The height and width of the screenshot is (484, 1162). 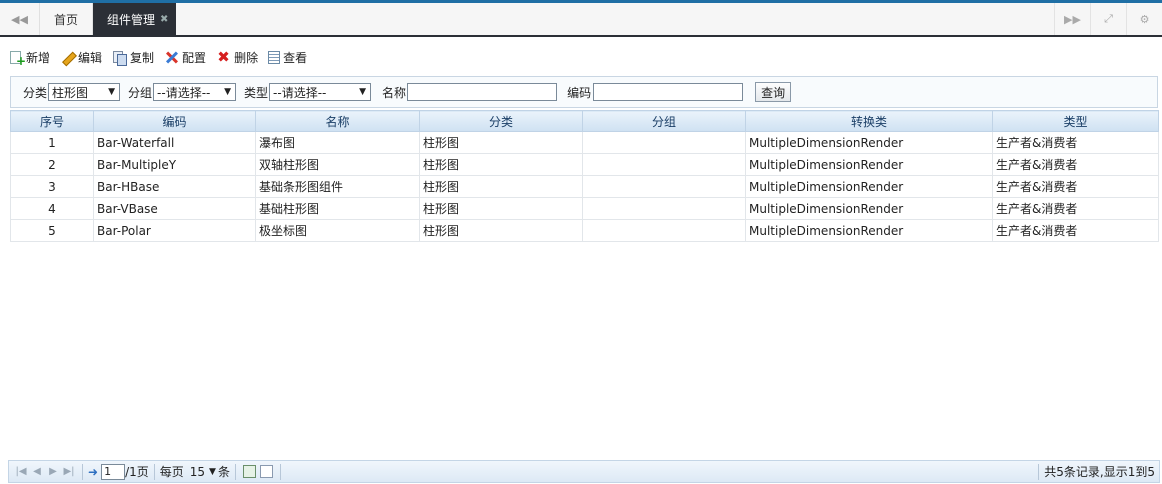 What do you see at coordinates (581, 20) in the screenshot?
I see `tab-bar: ◀◀ 首页 组件管理 ✖ ▶▶ ⤢ ⚙` at bounding box center [581, 20].